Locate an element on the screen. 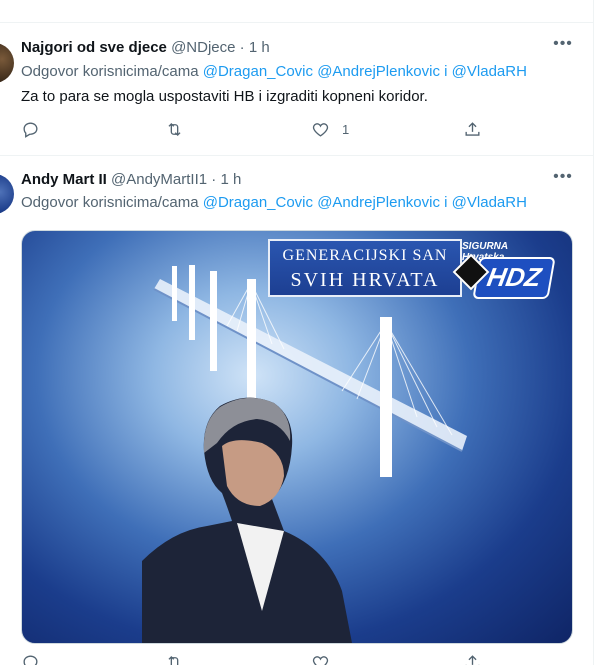 The height and width of the screenshot is (665, 615). like-button: 1 is located at coordinates (330, 129).